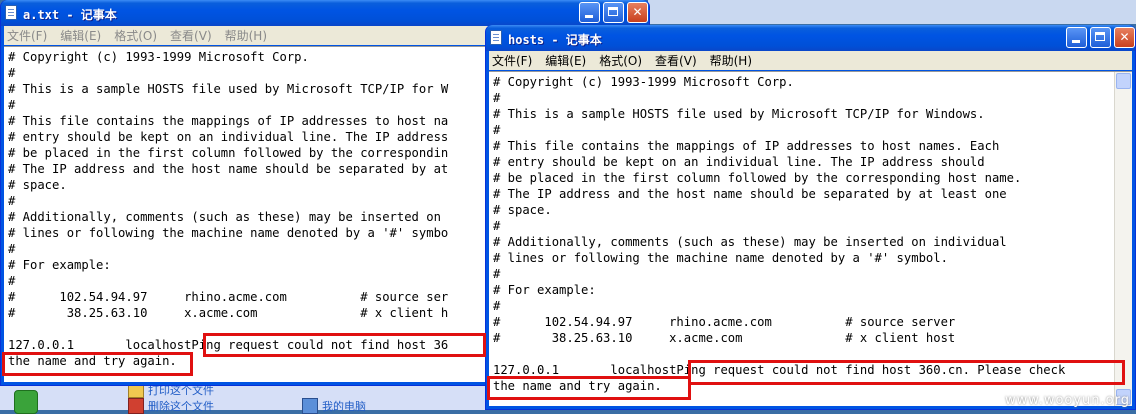 This screenshot has height=414, width=1136. What do you see at coordinates (810, 60) in the screenshot?
I see `window-hosts-menubar: 文件(F) 编辑(E) 格式(O) 查看(V) 帮助(H)` at bounding box center [810, 60].